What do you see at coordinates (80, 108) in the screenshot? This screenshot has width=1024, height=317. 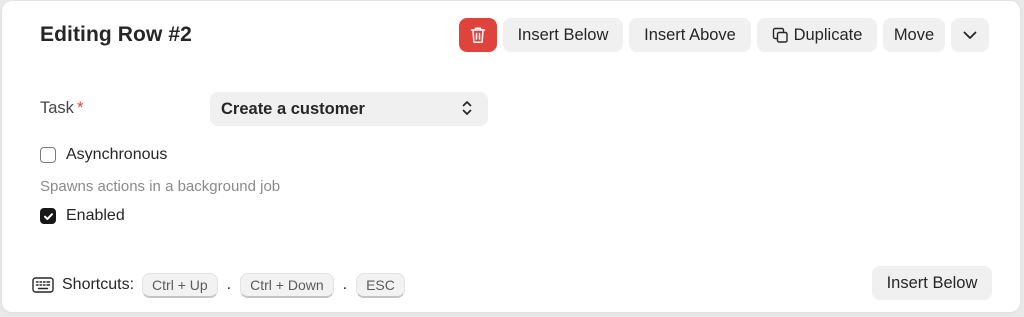 I see `required-mark: *` at bounding box center [80, 108].